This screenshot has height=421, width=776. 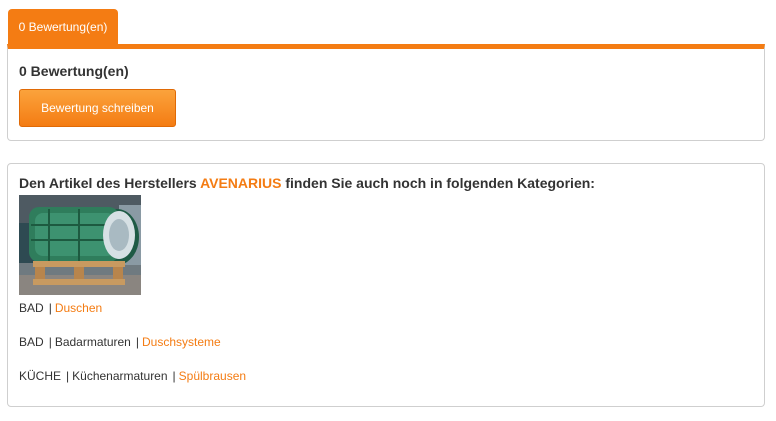 What do you see at coordinates (241, 183) in the screenshot?
I see `manufacturer-brand: AVENARIUS` at bounding box center [241, 183].